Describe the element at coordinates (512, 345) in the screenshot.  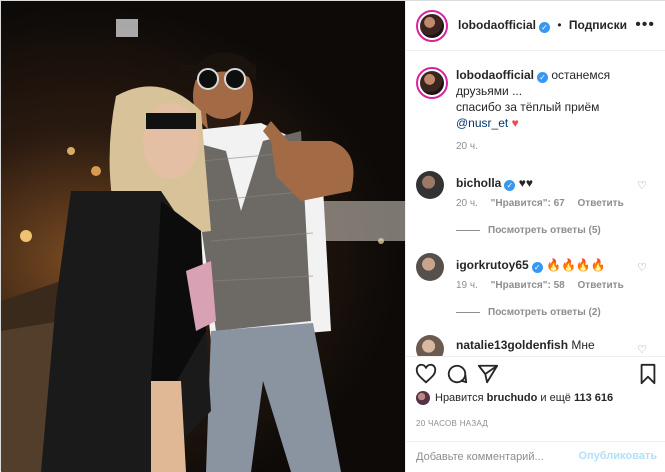
I see `comment-username: natalie13goldenfish` at that location.